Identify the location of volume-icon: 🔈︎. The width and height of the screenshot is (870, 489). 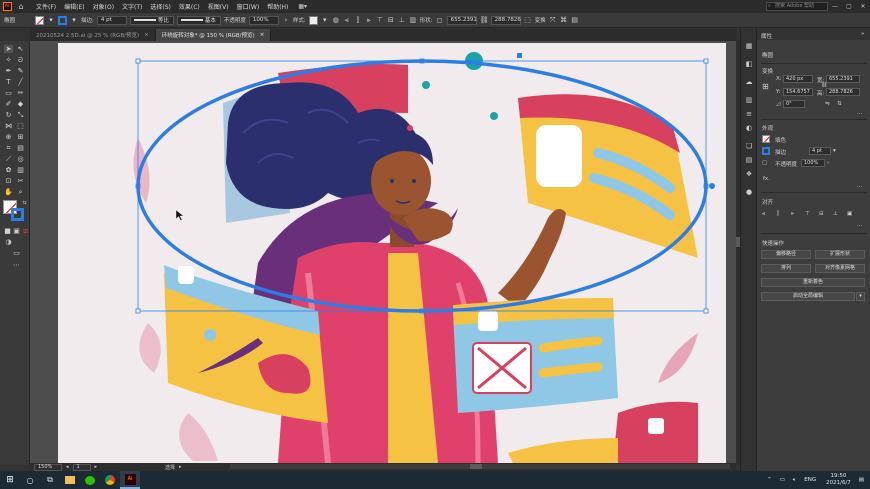
(794, 480).